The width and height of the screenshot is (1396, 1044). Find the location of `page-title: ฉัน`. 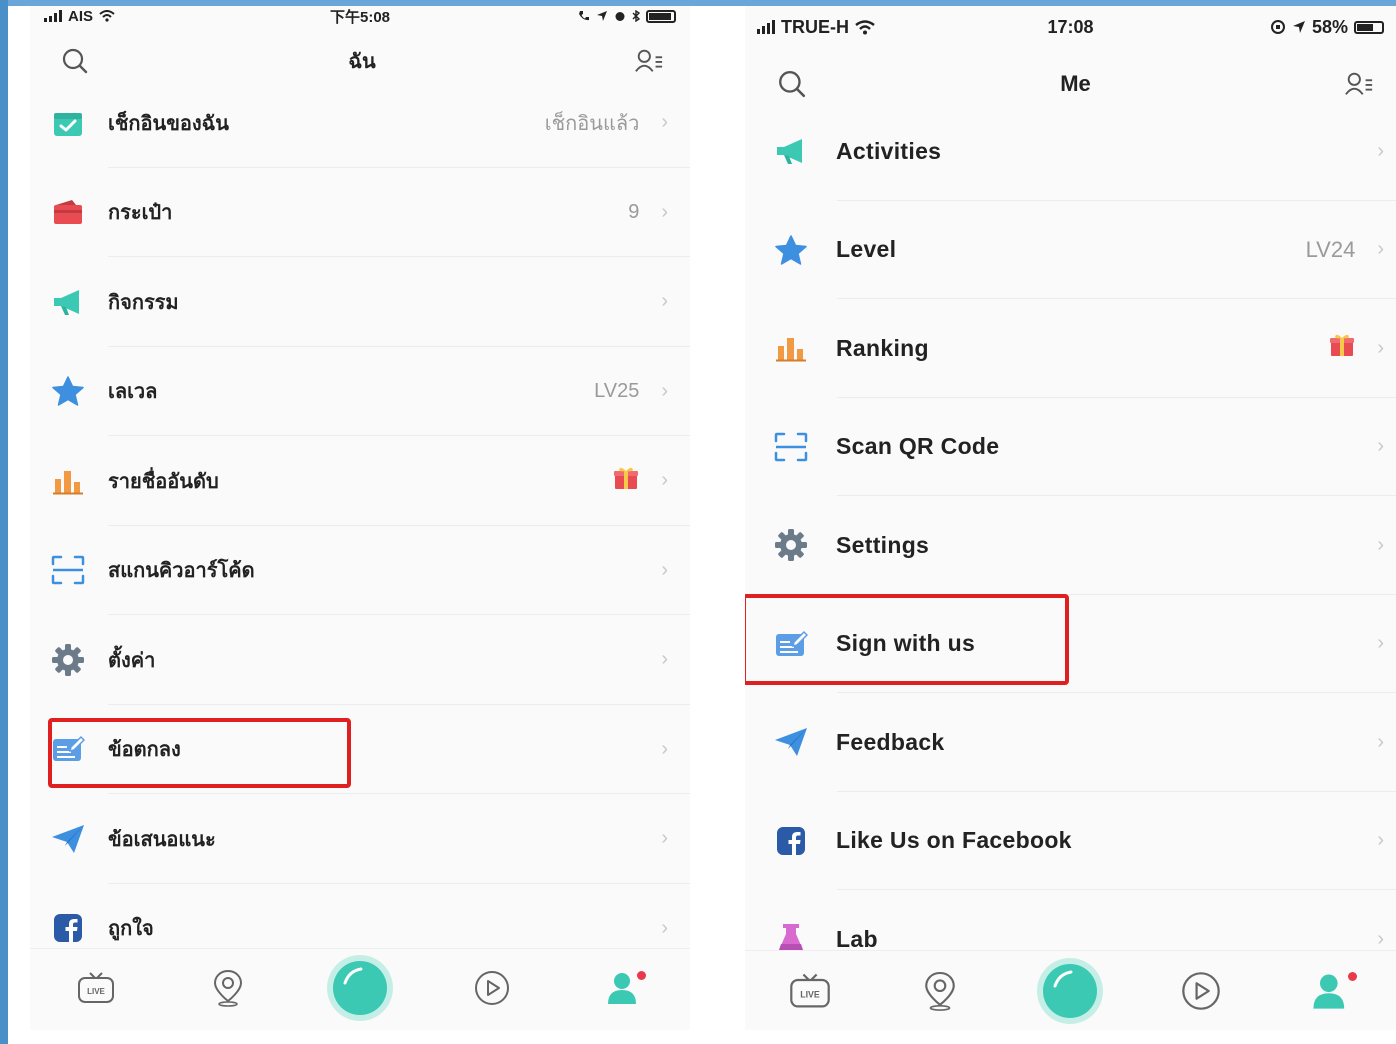

page-title: ฉัน is located at coordinates (362, 62).